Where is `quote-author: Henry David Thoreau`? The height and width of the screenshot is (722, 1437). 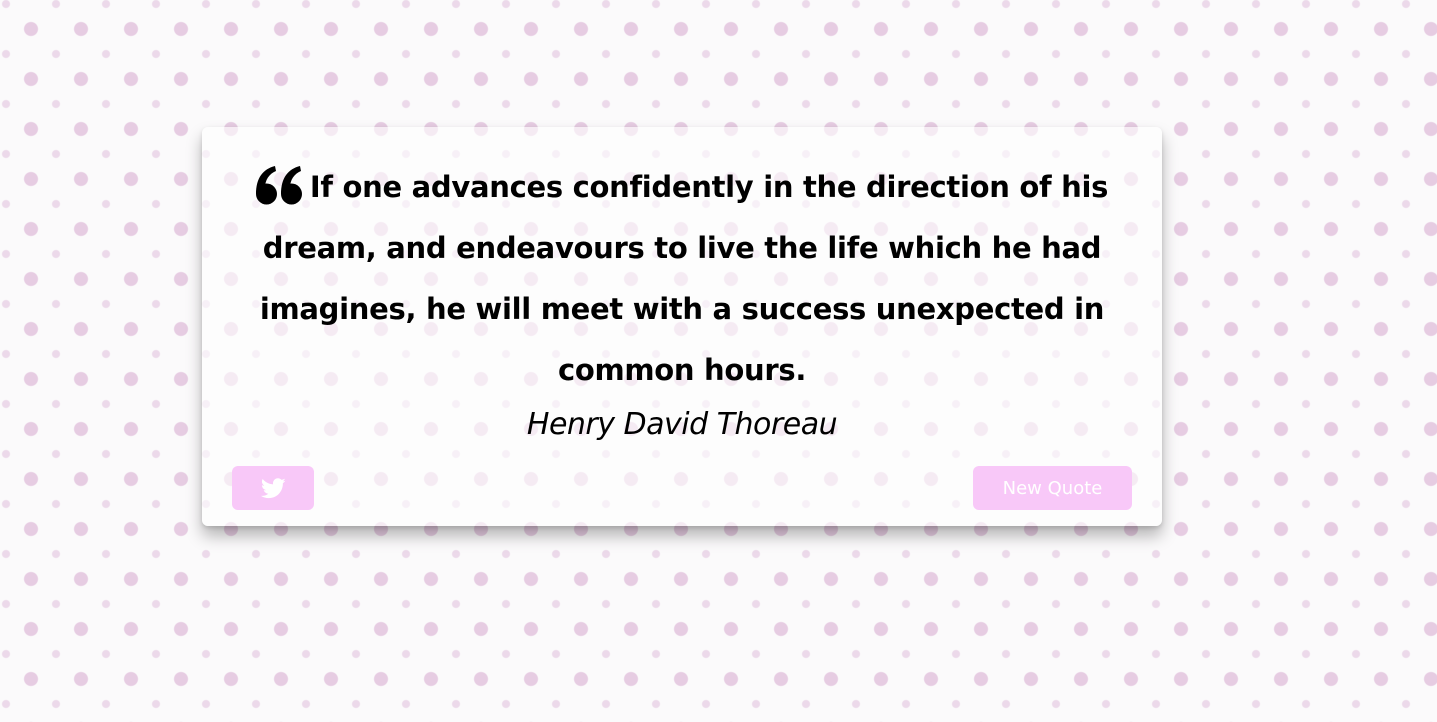
quote-author: Henry David Thoreau is located at coordinates (682, 424).